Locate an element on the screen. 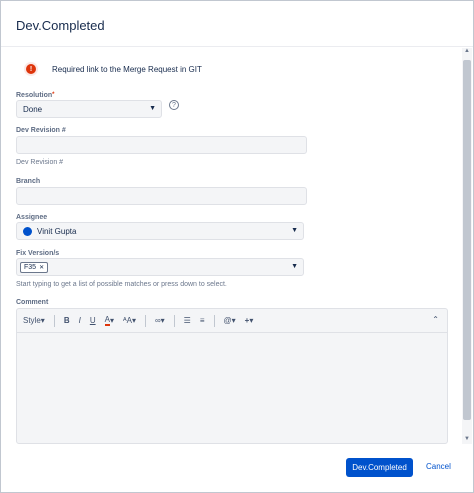 The width and height of the screenshot is (474, 493). resolution-value: Done is located at coordinates (33, 109).